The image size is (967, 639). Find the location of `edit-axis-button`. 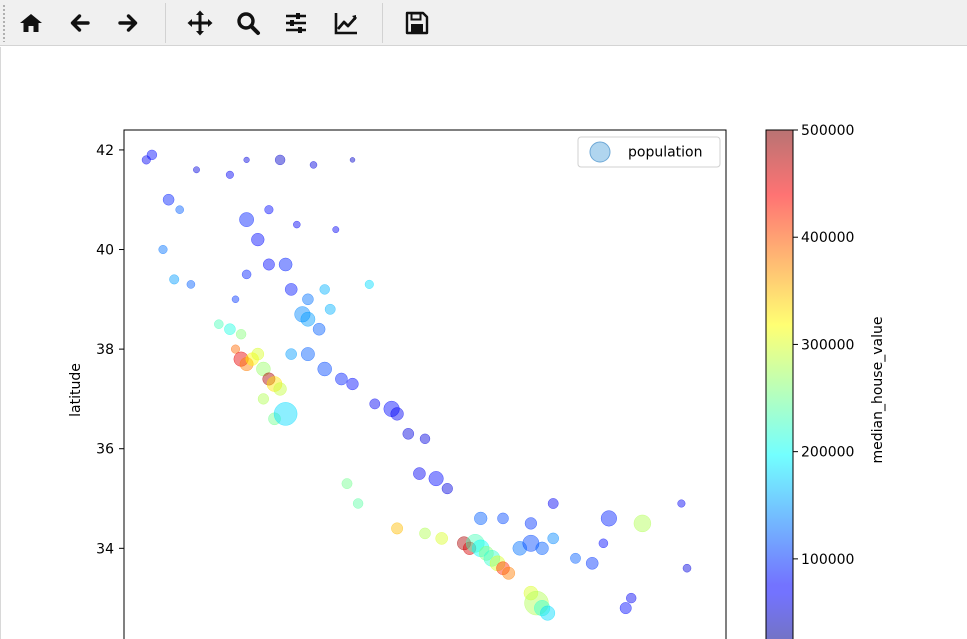

edit-axis-button is located at coordinates (346, 23).